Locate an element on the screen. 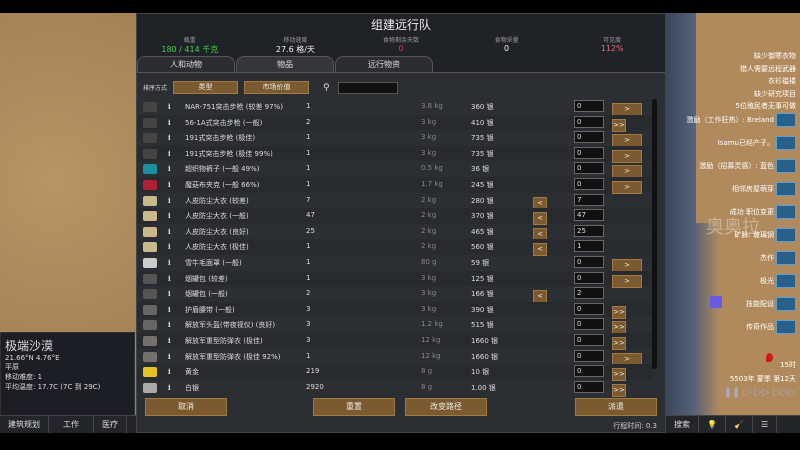  notification: 5位殖民者无事可做 is located at coordinates (766, 106).